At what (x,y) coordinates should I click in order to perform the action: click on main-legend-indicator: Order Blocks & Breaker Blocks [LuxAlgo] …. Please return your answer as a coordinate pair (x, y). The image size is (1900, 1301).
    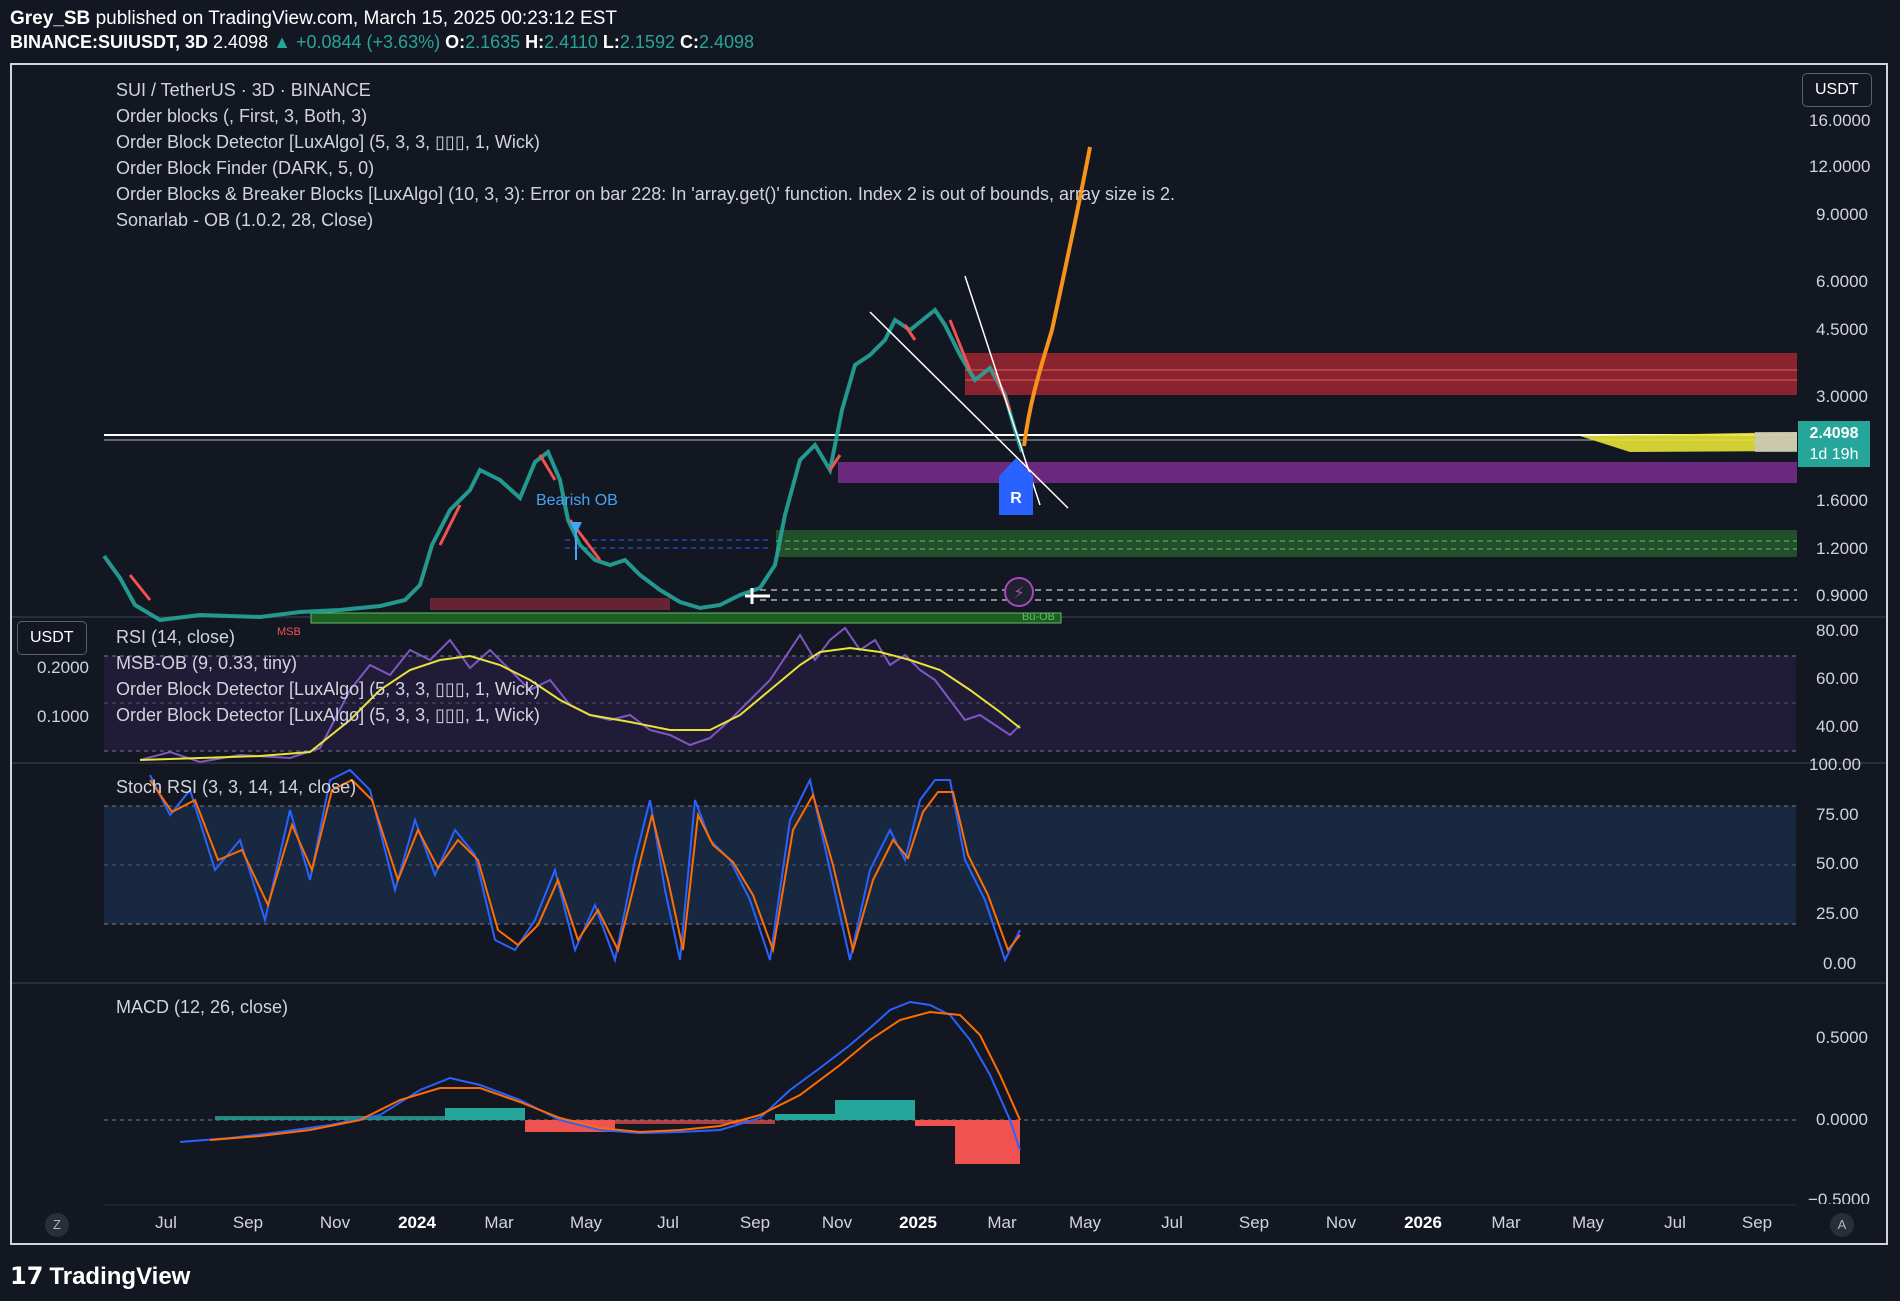
    Looking at the image, I should click on (645, 194).